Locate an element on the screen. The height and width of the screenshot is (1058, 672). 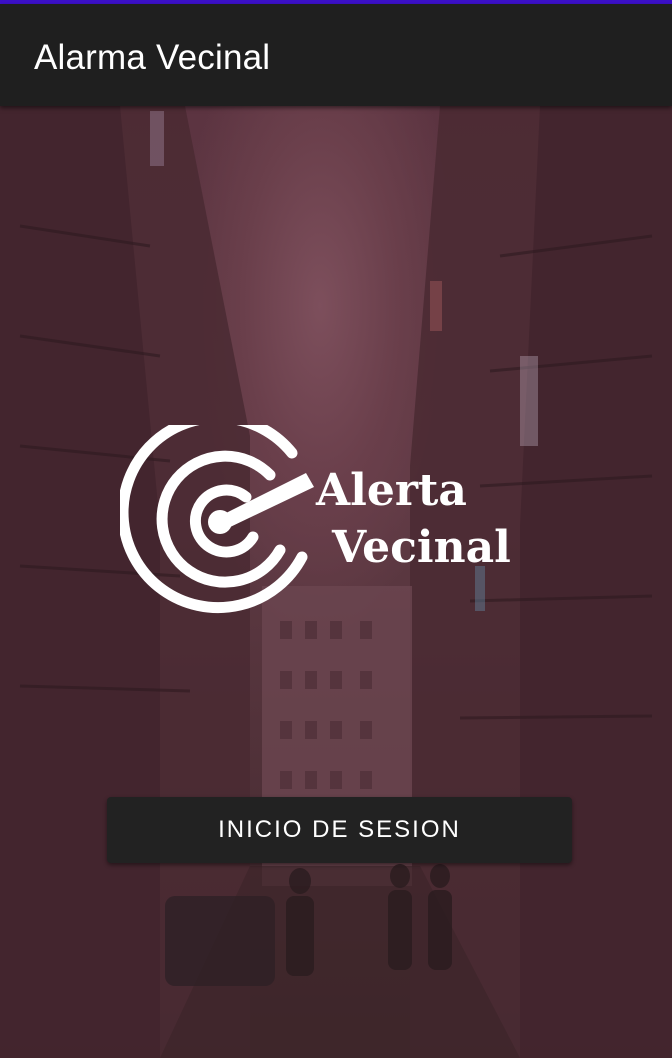
radar-icon: Alerta Vecinal is located at coordinates (314, 513).